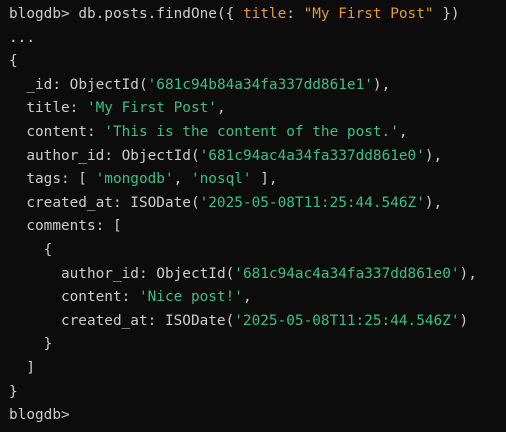 Image resolution: width=506 pixels, height=432 pixels. I want to click on field-key: _id, so click(39, 84).